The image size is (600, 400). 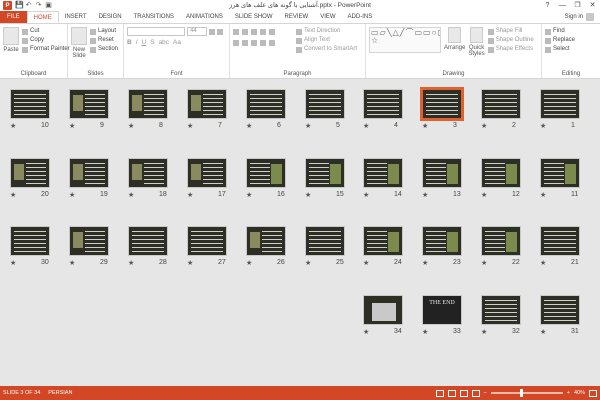 What do you see at coordinates (571, 49) in the screenshot?
I see `select-button: Select` at bounding box center [571, 49].